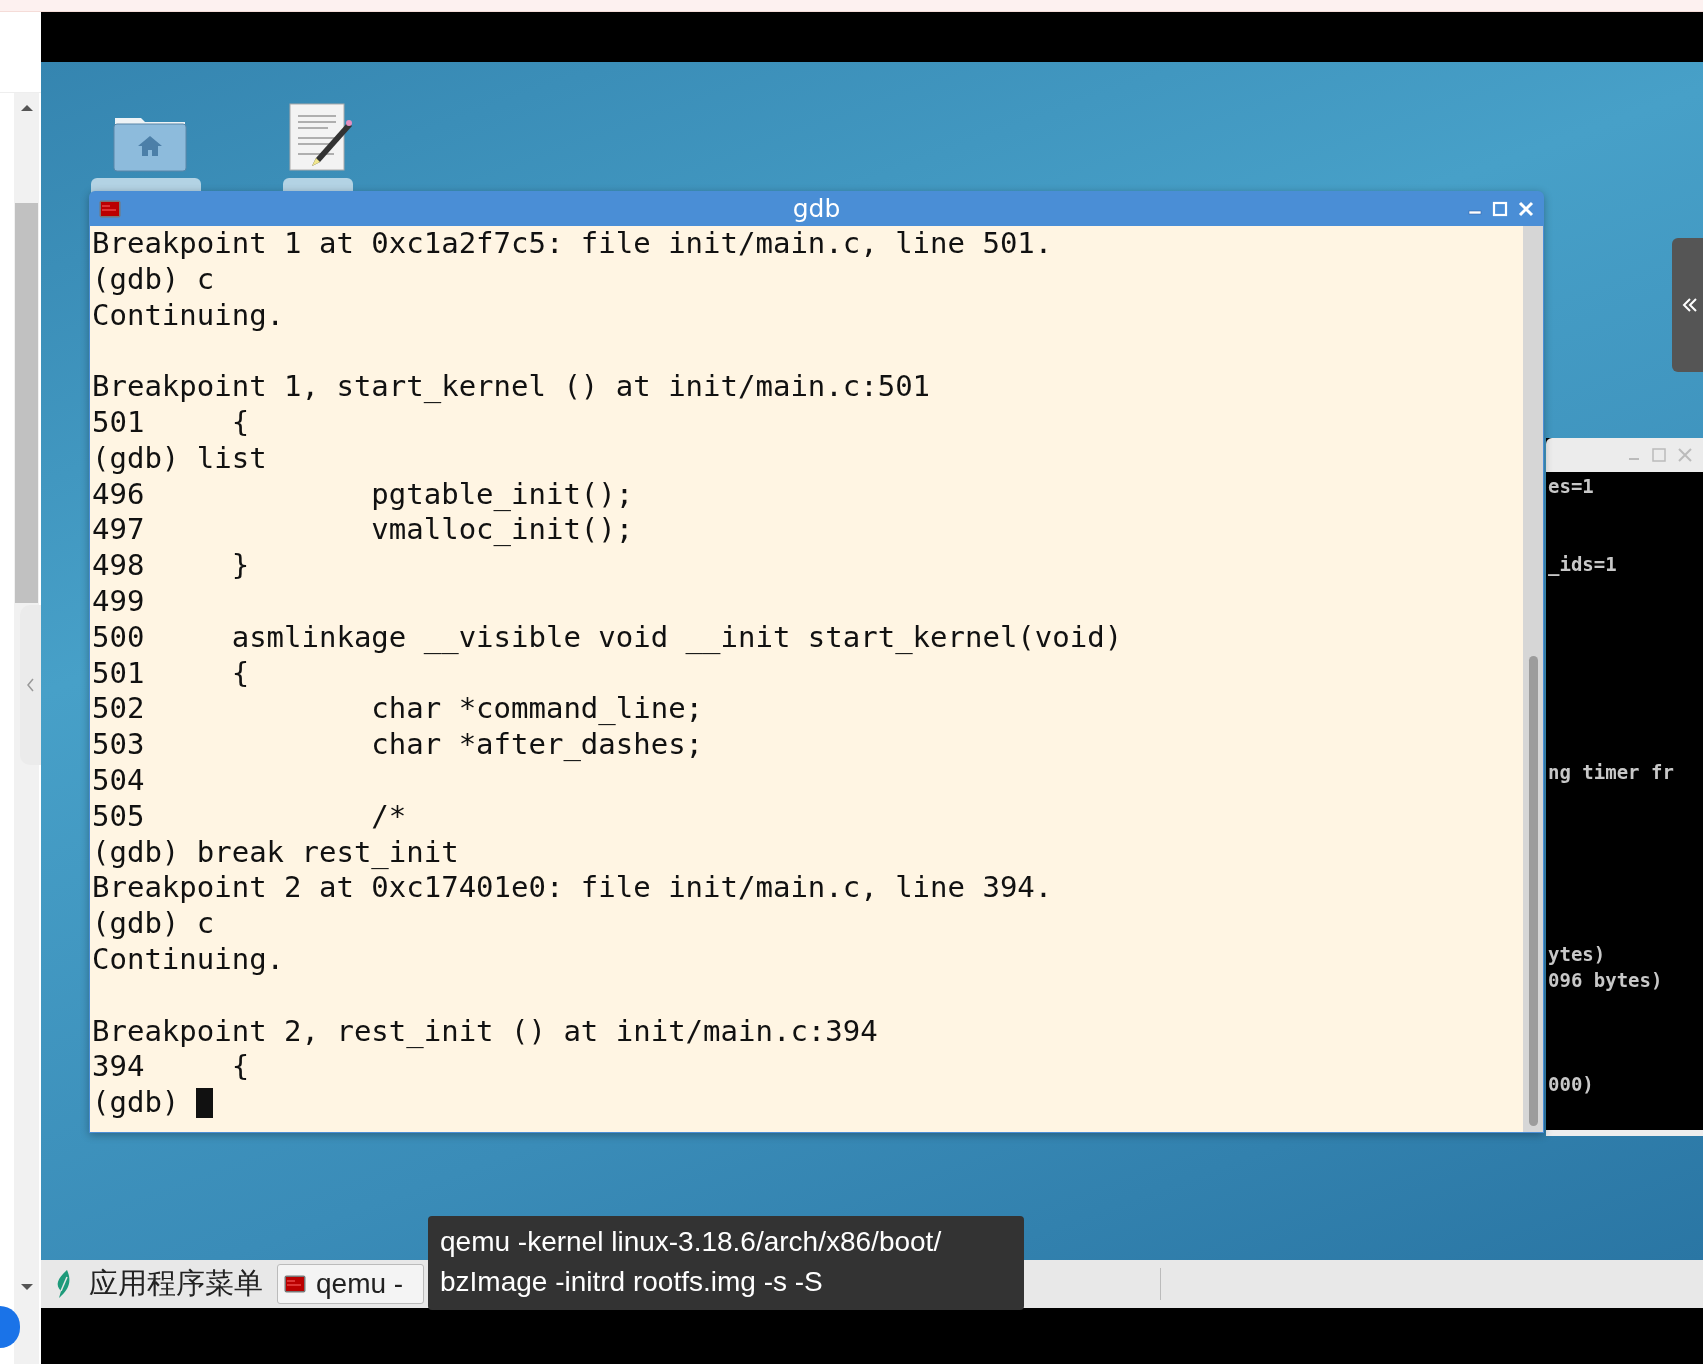 The height and width of the screenshot is (1364, 1703). Describe the element at coordinates (512, 387) in the screenshot. I see `terminal-line: Breakpoint 1, start_kernel () at init/main.c:501` at that location.